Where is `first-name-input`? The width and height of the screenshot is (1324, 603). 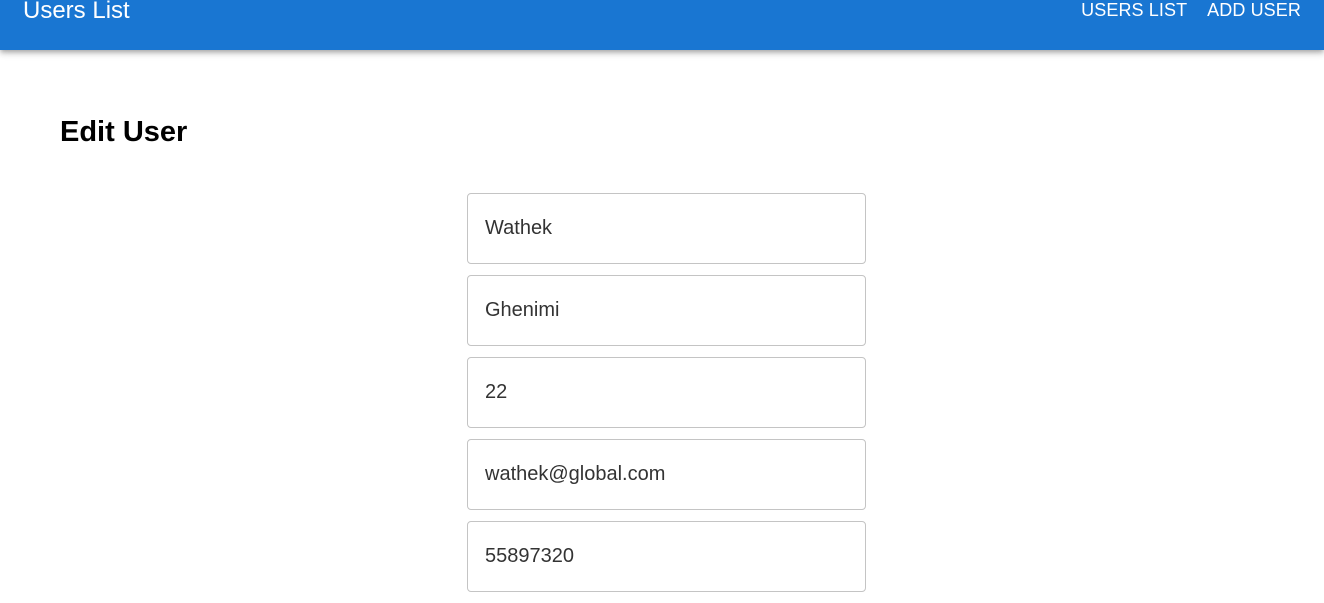
first-name-input is located at coordinates (666, 228).